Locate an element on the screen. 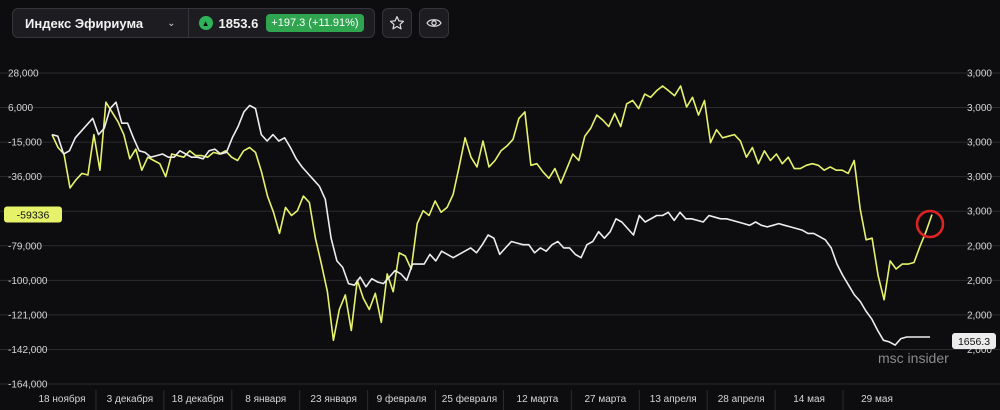 Image resolution: width=1000 pixels, height=410 pixels. left-axis-tick: -142,000 is located at coordinates (28, 350).